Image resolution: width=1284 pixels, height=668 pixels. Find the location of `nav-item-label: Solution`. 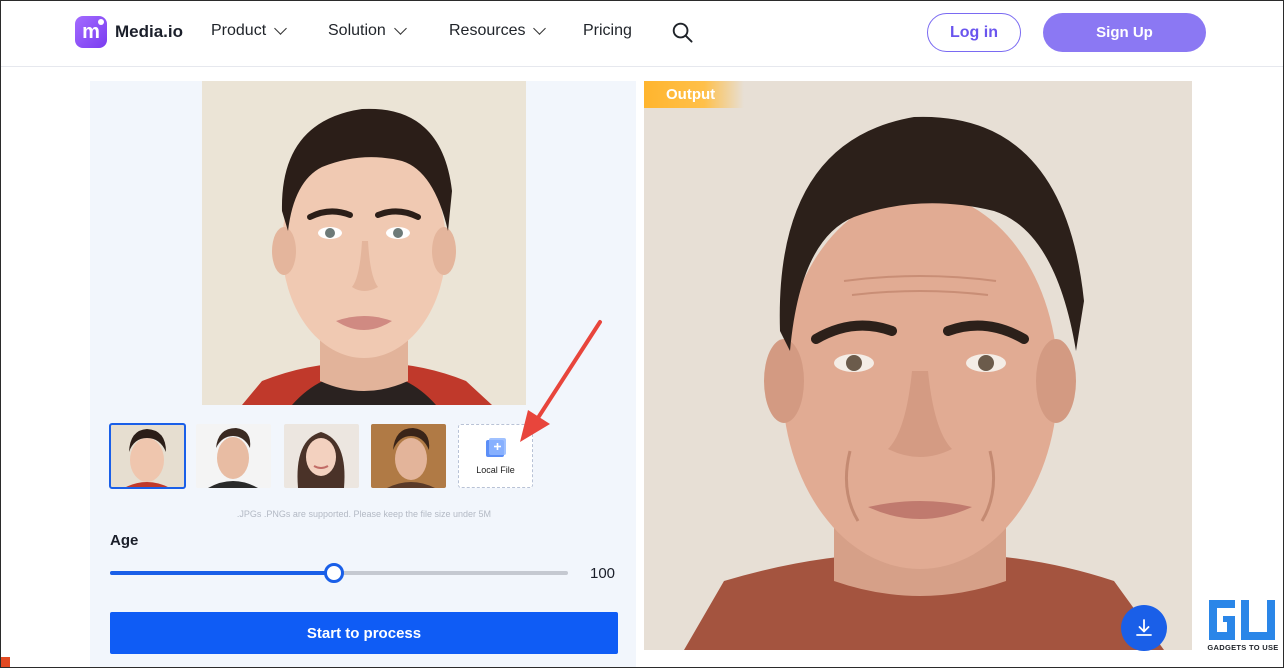

nav-item-label: Solution is located at coordinates (357, 30).